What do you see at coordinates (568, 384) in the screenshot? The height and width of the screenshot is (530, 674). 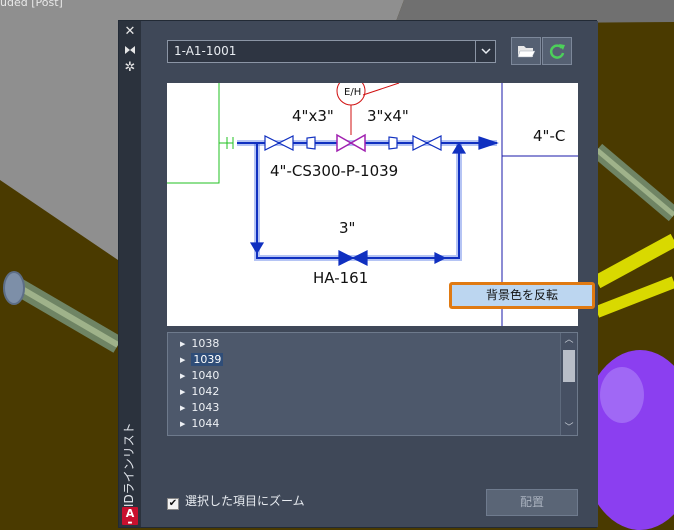 I see `list-scrollbar: ︿ ﹀` at bounding box center [568, 384].